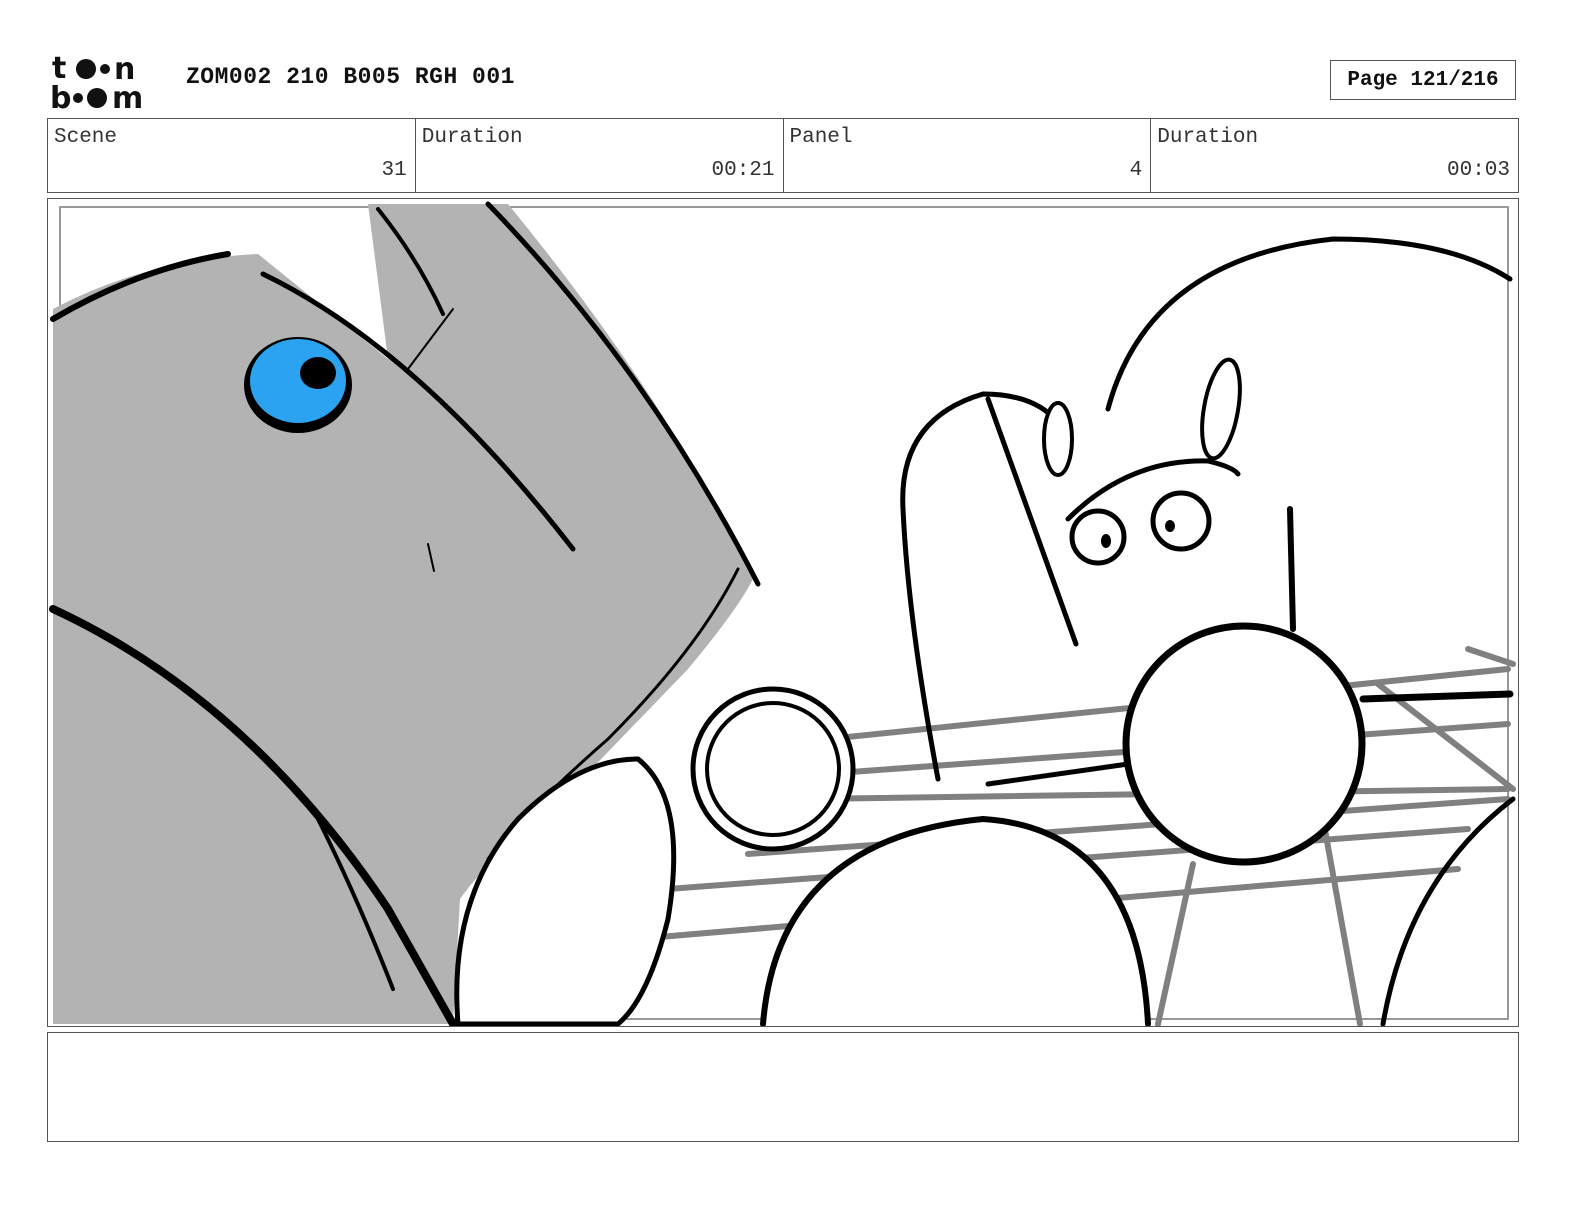 The image size is (1584, 1224). What do you see at coordinates (60, 96) in the screenshot?
I see `svg-text: b` at bounding box center [60, 96].